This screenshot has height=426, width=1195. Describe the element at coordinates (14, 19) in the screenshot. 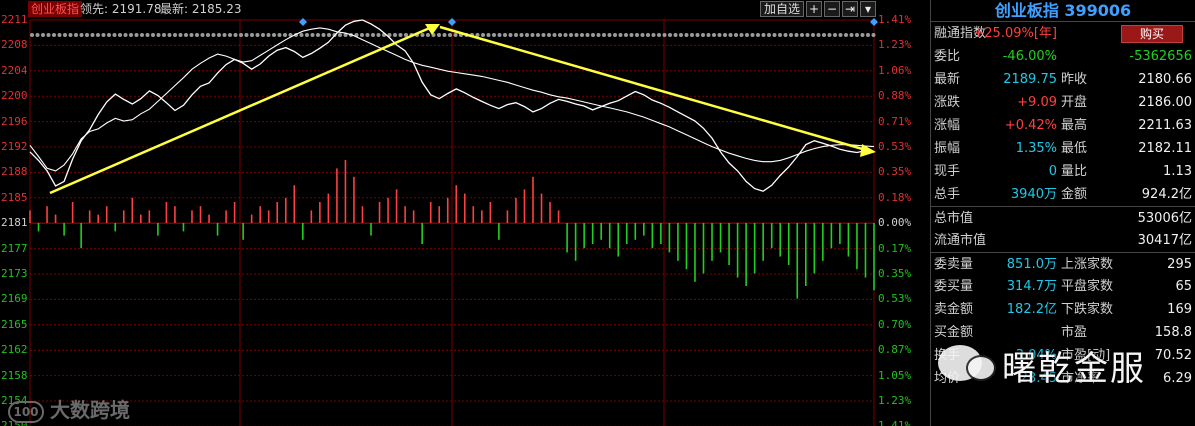

I see `price-tick-label: 2211` at that location.